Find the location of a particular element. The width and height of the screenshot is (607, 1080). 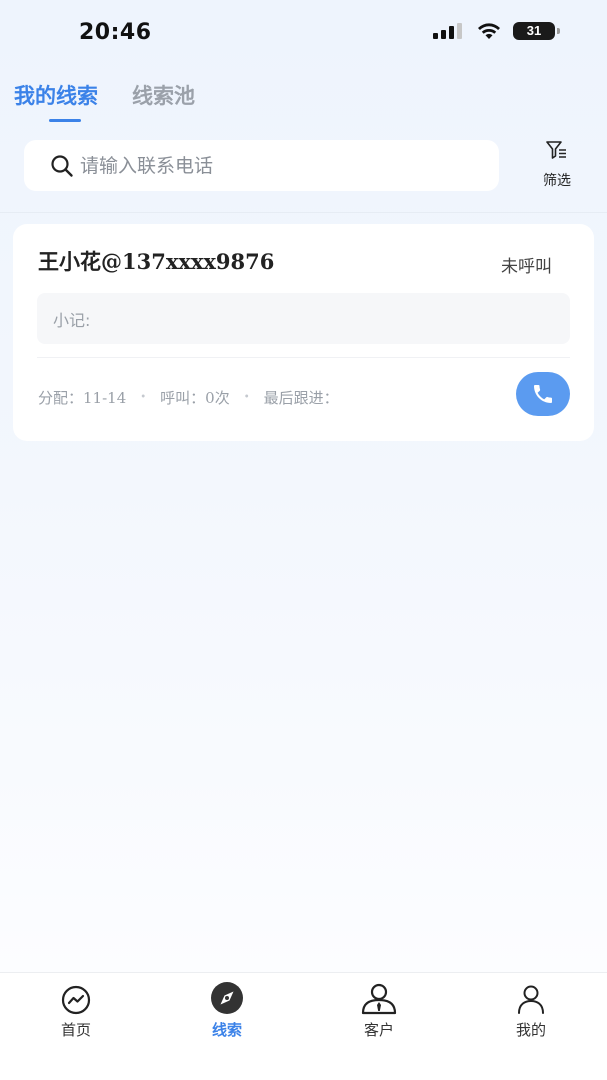

battery-icon: 31 is located at coordinates (536, 31).